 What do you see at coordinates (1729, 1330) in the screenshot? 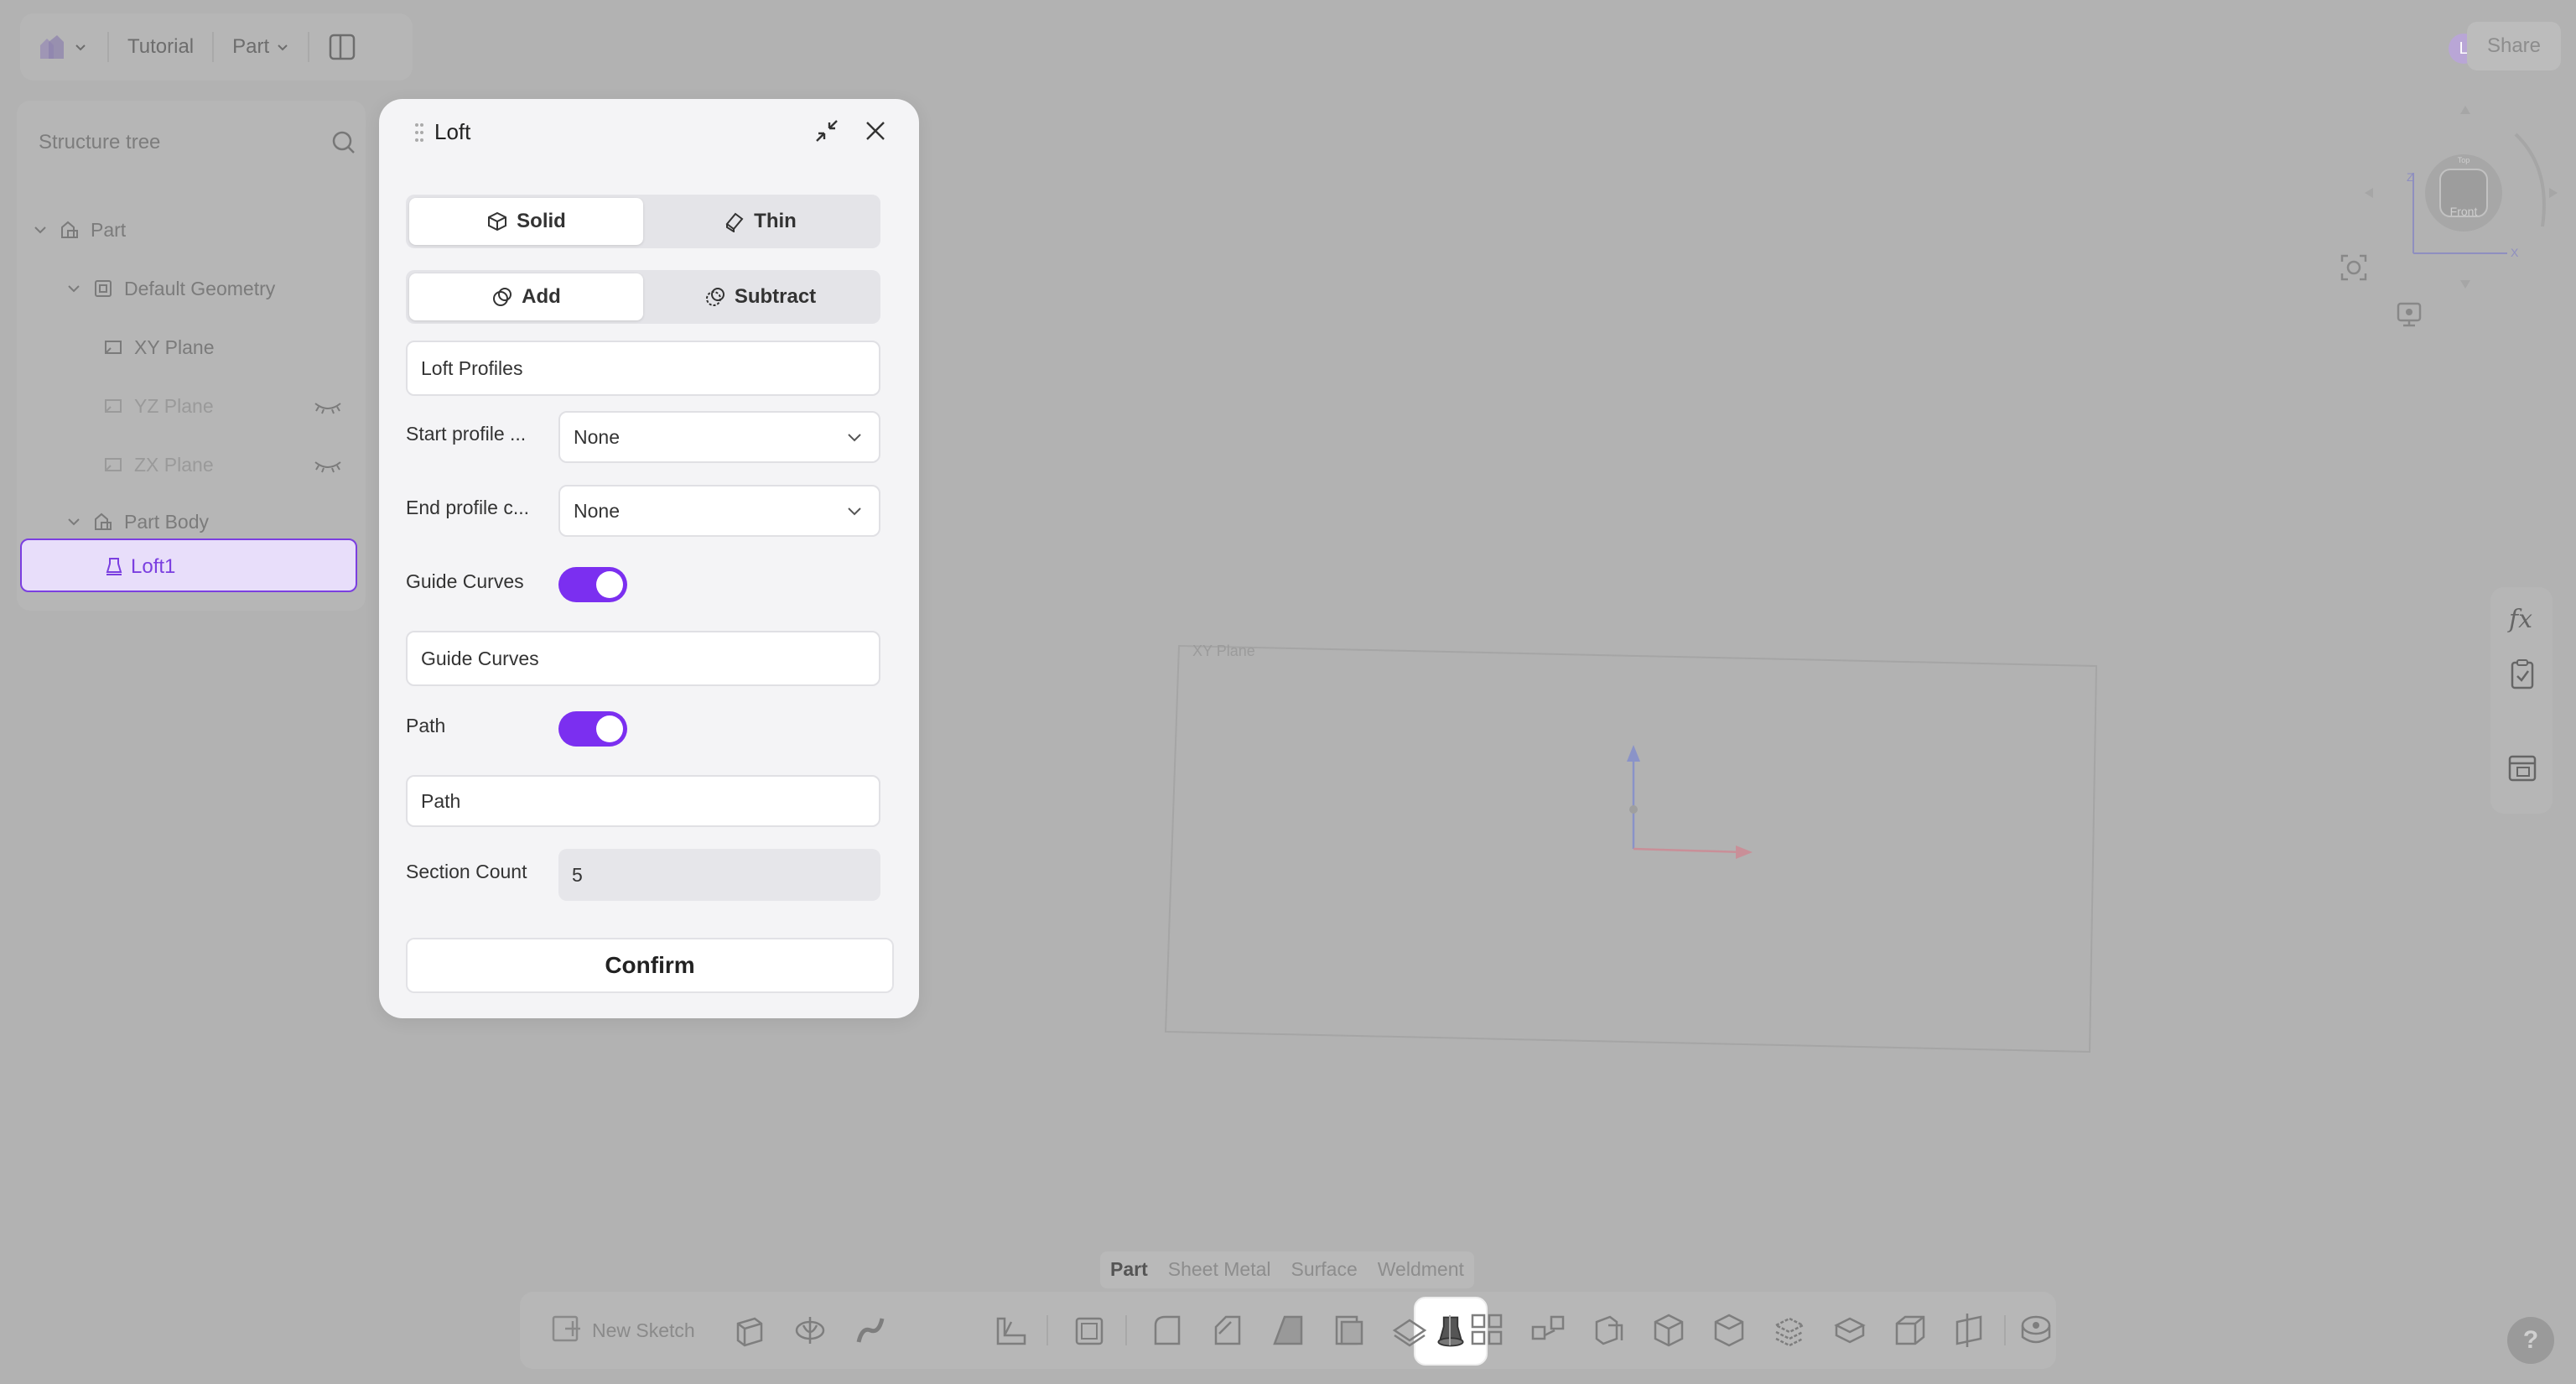
I see `split-tool` at bounding box center [1729, 1330].